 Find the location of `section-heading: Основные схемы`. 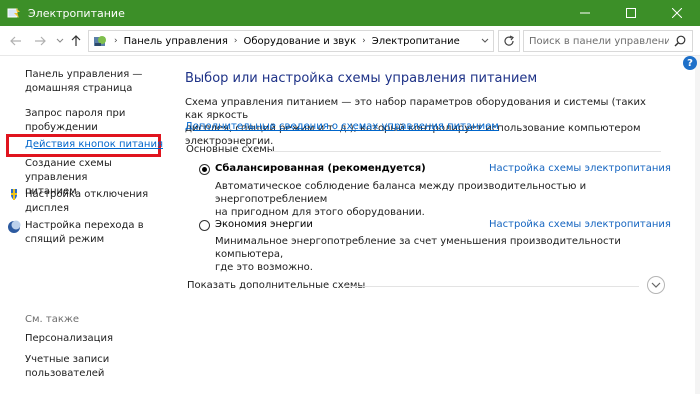

section-heading: Основные схемы is located at coordinates (230, 149).